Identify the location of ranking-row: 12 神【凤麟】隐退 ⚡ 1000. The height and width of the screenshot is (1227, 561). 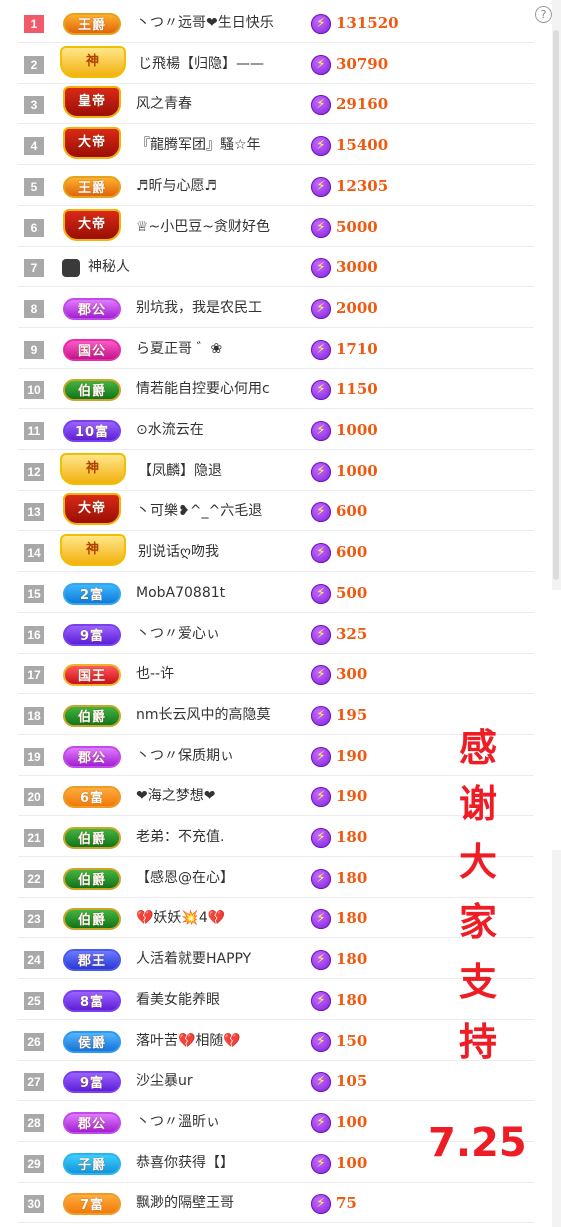
(276, 471).